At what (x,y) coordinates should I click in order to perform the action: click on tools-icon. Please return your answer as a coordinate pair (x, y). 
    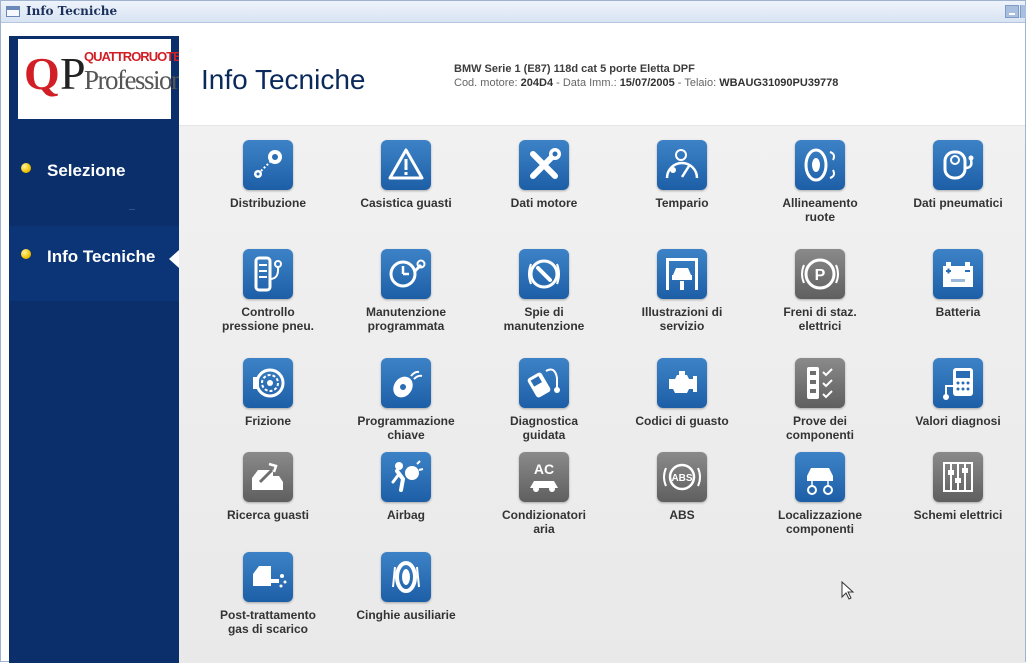
    Looking at the image, I should click on (544, 165).